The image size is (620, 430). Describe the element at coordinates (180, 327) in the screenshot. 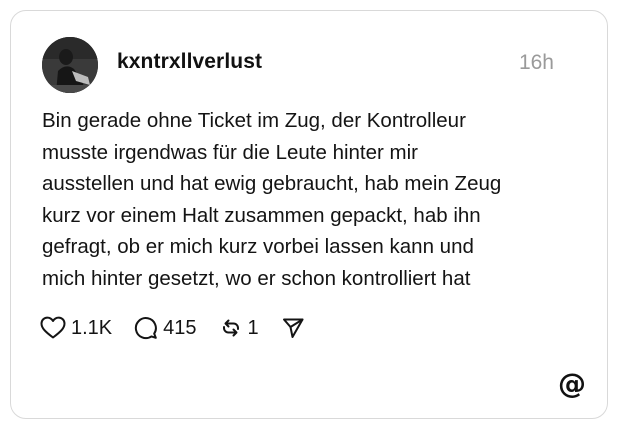

I see `reply-count: 415` at that location.